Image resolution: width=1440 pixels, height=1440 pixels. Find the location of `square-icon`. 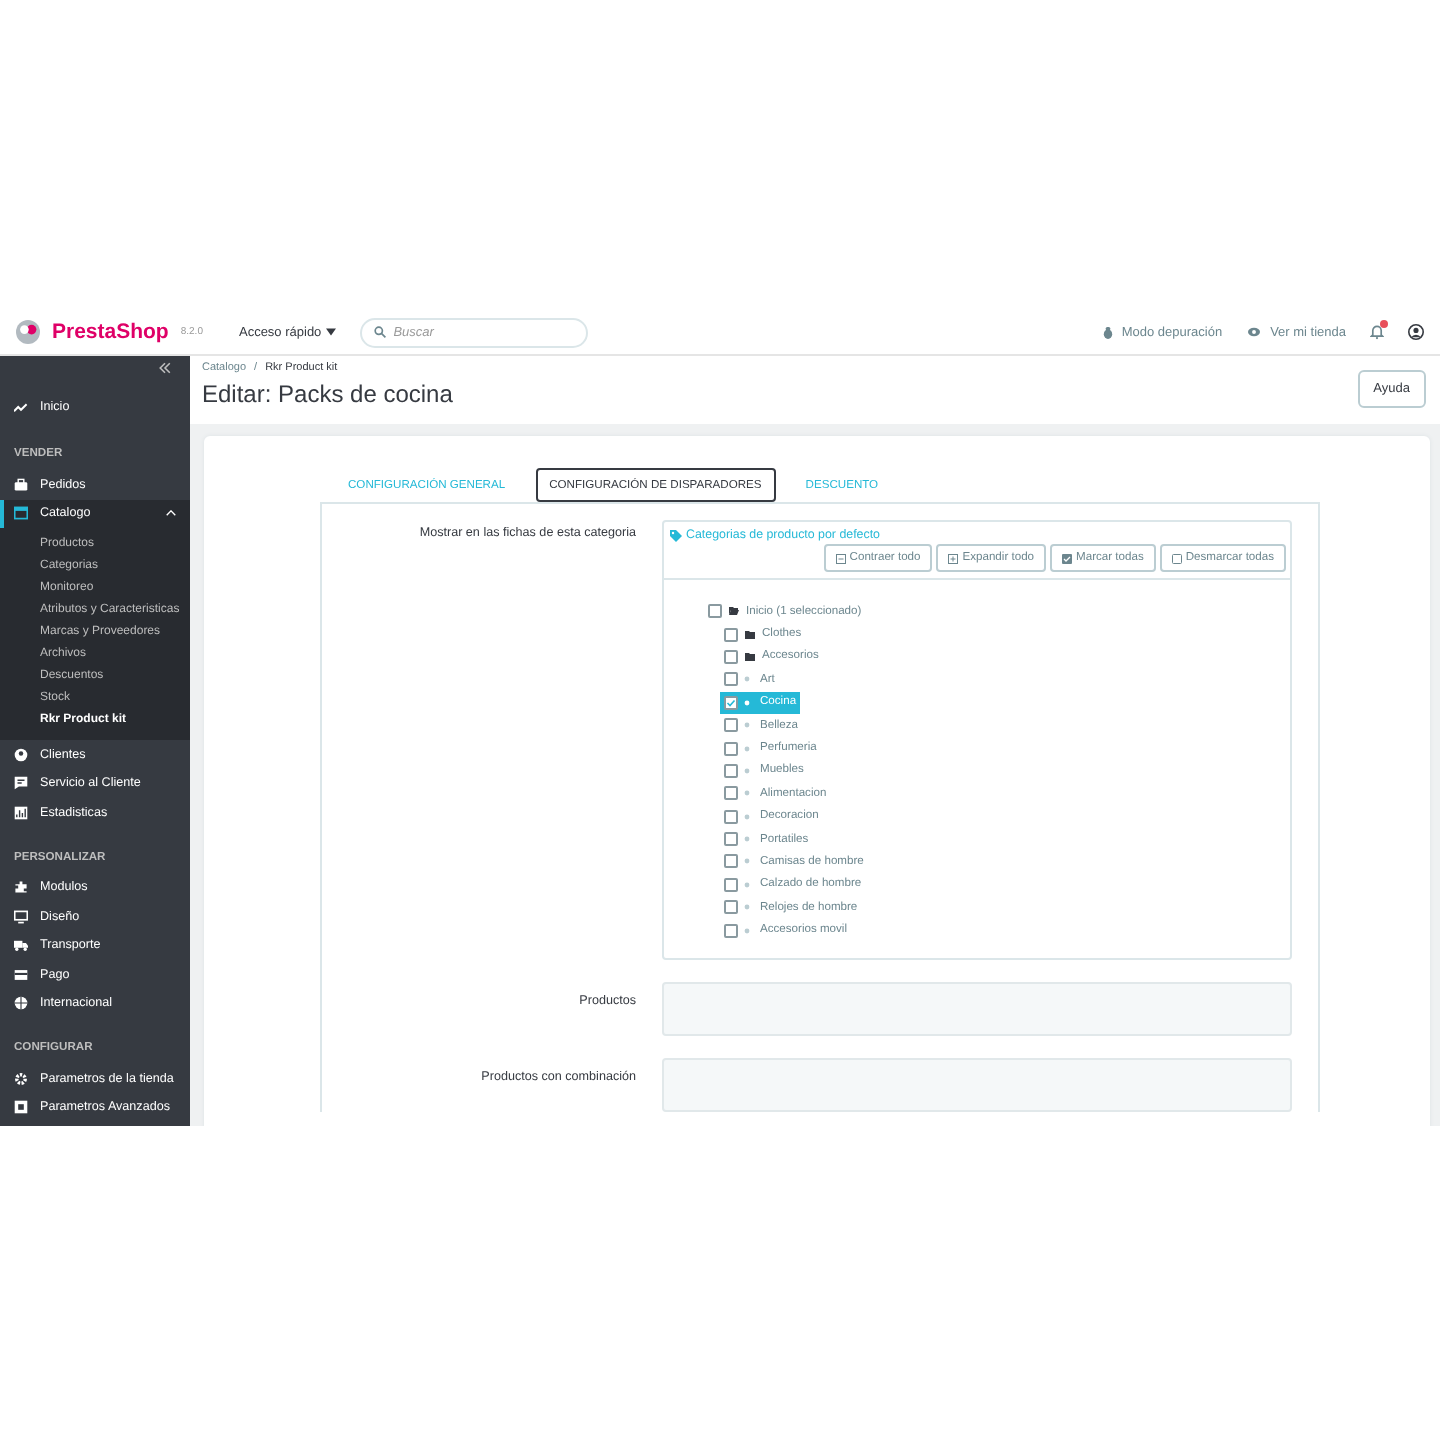

square-icon is located at coordinates (21, 1107).